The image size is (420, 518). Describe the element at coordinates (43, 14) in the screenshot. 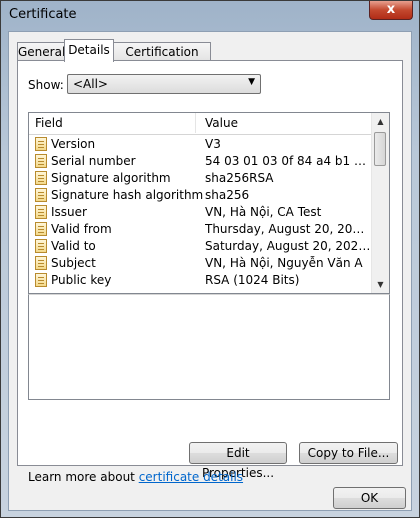

I see `window-title: Certificate` at that location.